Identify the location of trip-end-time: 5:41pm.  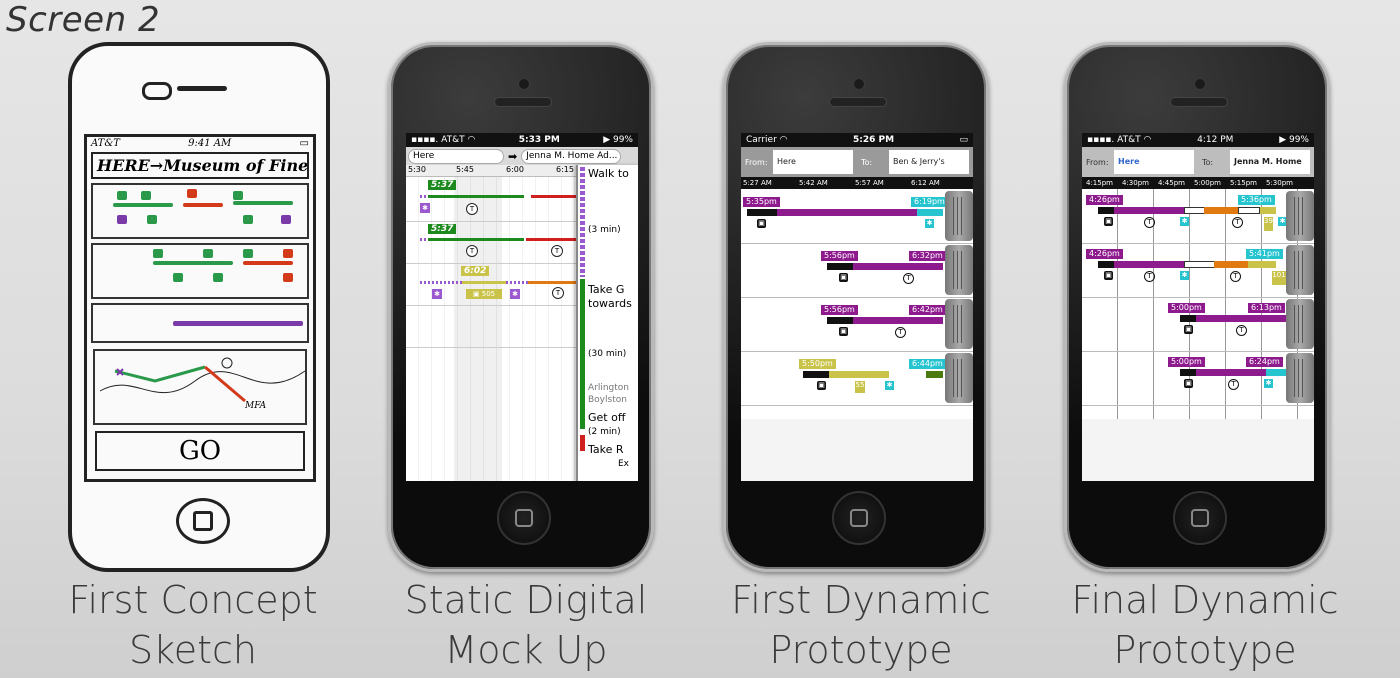
(1264, 254).